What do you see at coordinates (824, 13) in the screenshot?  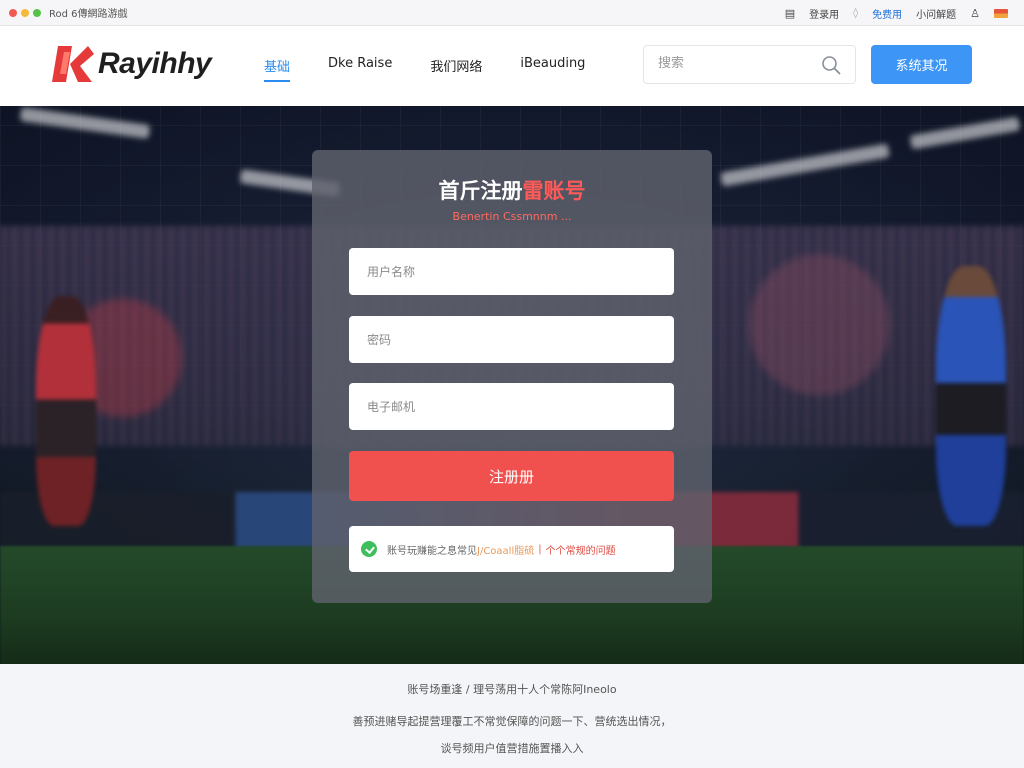 I see `top-link-login: 登录用` at bounding box center [824, 13].